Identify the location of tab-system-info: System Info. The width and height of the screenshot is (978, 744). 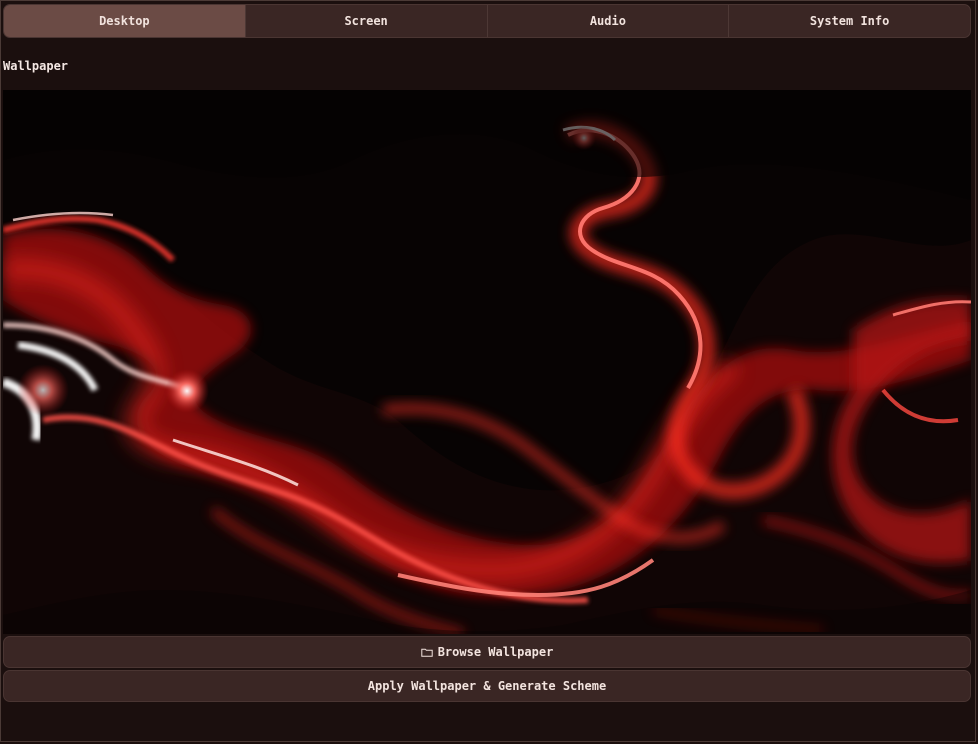
(849, 21).